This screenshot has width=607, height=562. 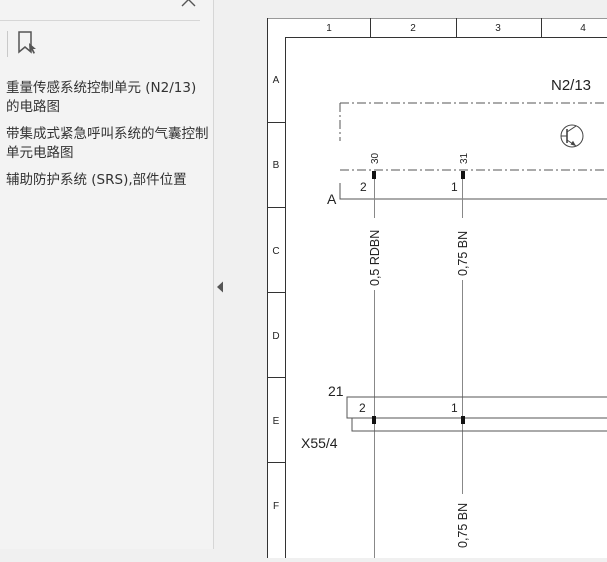 What do you see at coordinates (375, 258) in the screenshot?
I see `wire-left-label: 0,5 RDBN` at bounding box center [375, 258].